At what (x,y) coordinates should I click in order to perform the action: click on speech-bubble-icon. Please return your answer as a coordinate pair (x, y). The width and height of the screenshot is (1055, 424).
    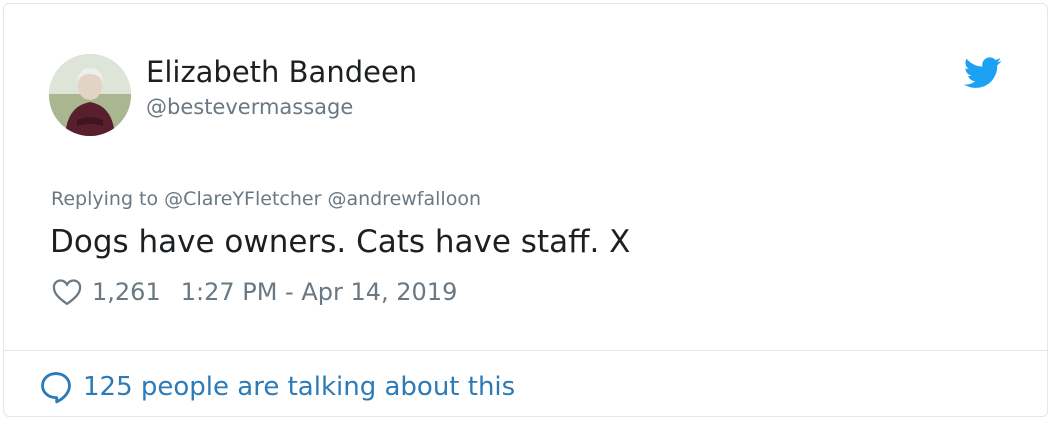
    Looking at the image, I should click on (56, 387).